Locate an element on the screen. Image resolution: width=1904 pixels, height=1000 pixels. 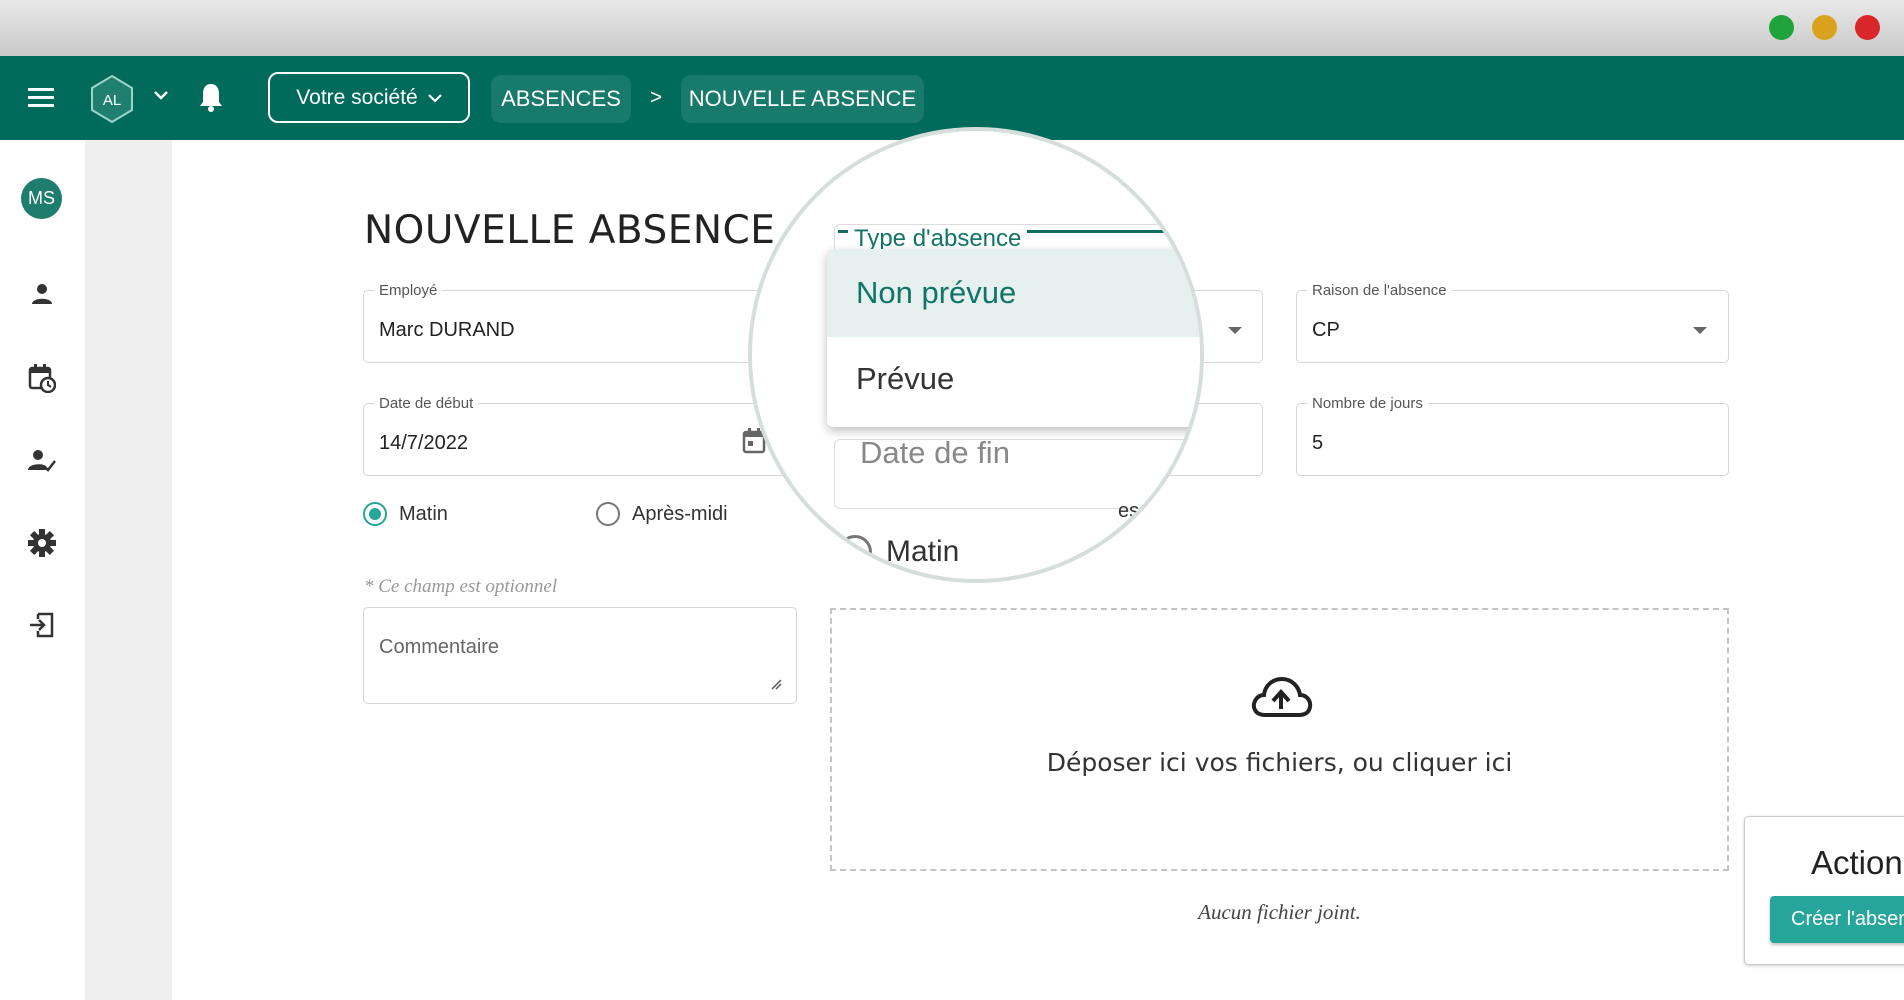
start-date-label: Date de début is located at coordinates (426, 403).